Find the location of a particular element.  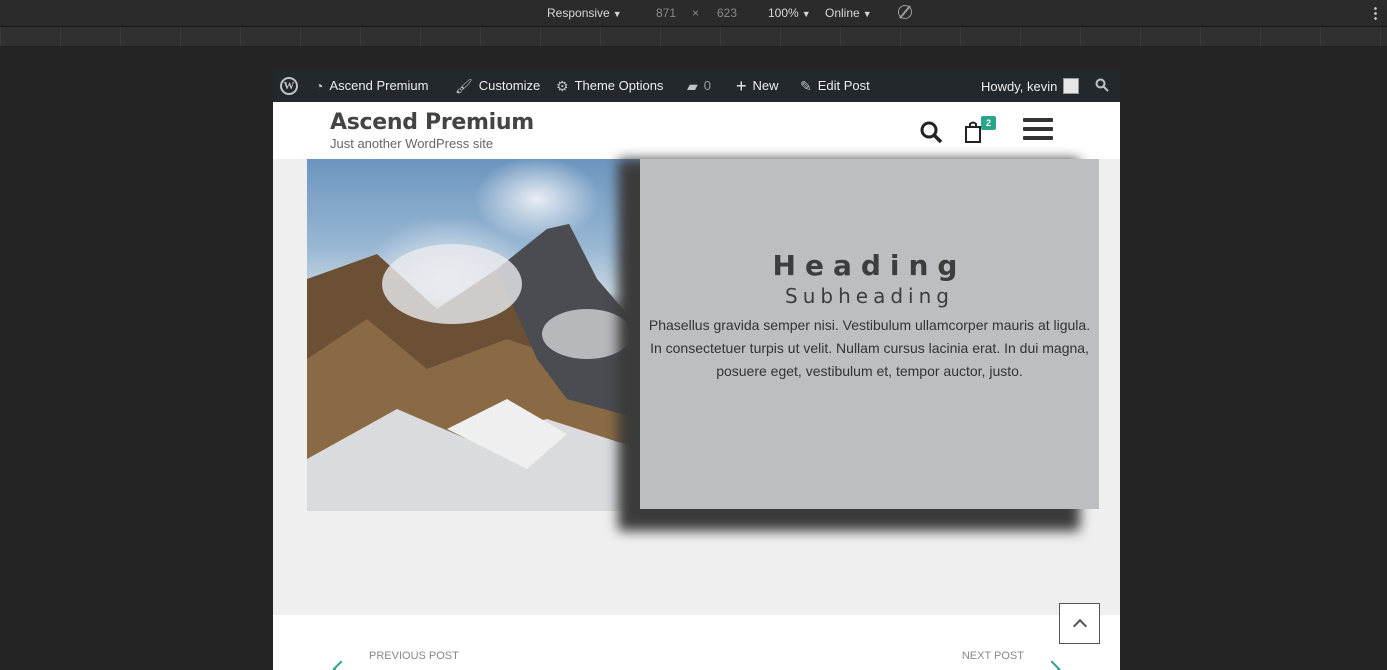

devtools-toolbar: Responsive ▼ 871 × 623 100% ▼ Online ▼ is located at coordinates (693, 13).